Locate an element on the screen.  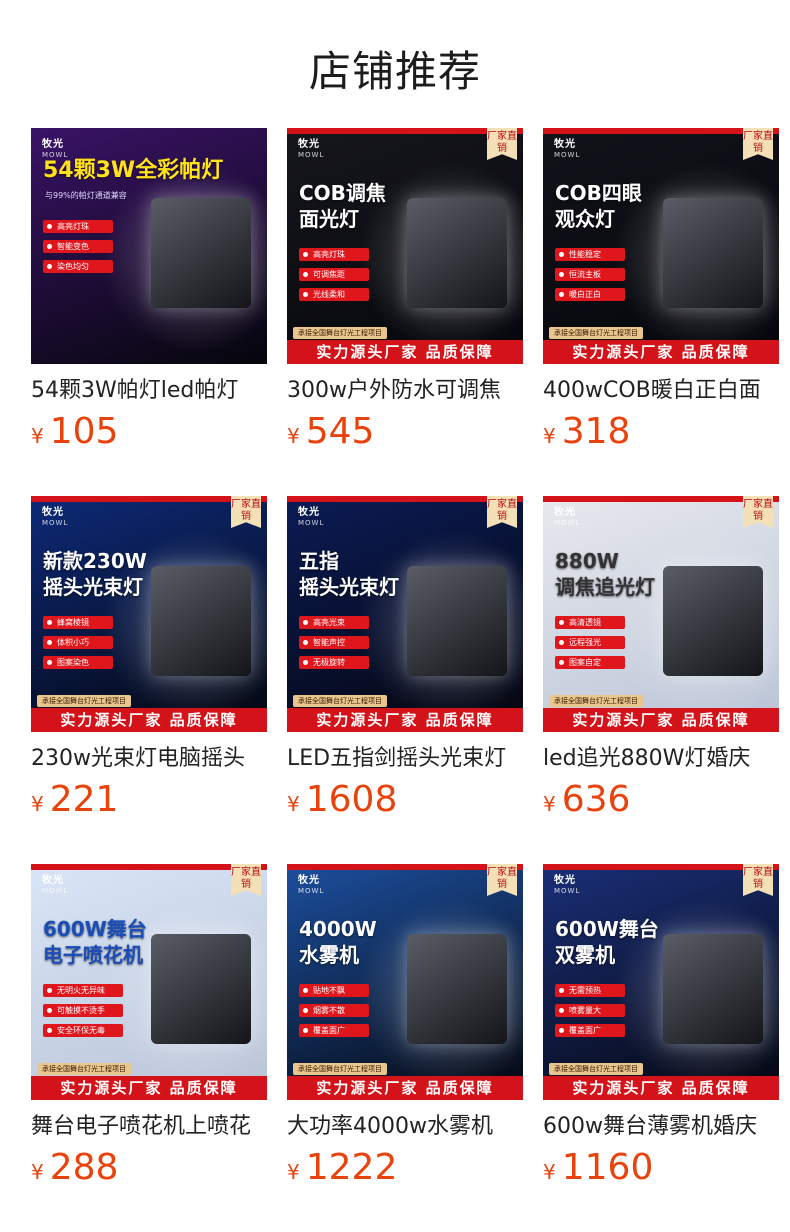
price-value: 221 is located at coordinates (84, 799).